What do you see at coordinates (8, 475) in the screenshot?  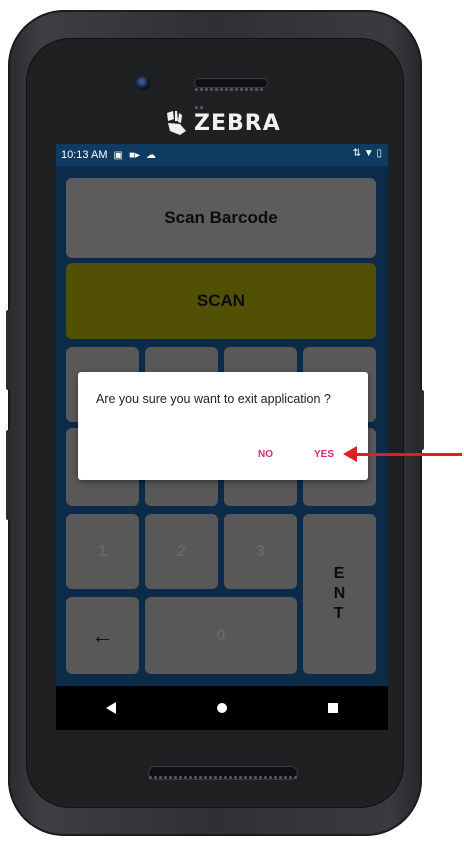 I see `left-side-button-lower` at bounding box center [8, 475].